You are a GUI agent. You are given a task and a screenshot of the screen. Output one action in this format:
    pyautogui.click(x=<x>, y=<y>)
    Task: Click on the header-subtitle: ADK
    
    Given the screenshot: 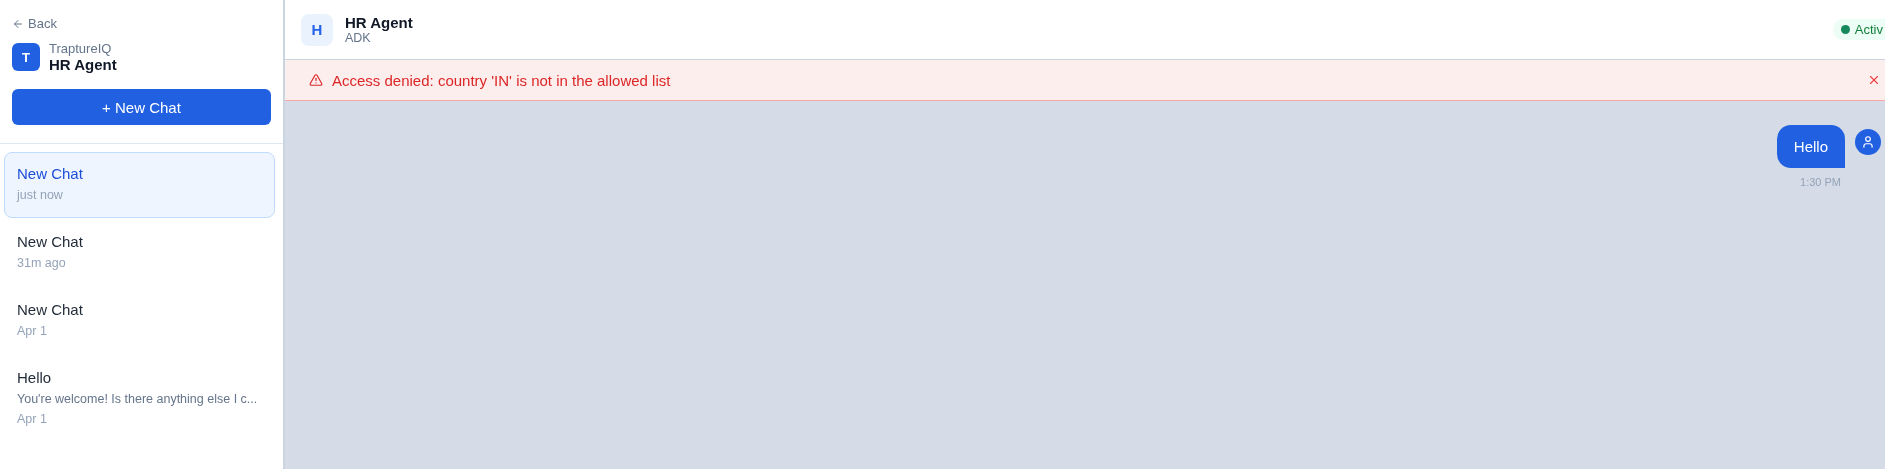 What is the action you would take?
    pyautogui.click(x=358, y=38)
    